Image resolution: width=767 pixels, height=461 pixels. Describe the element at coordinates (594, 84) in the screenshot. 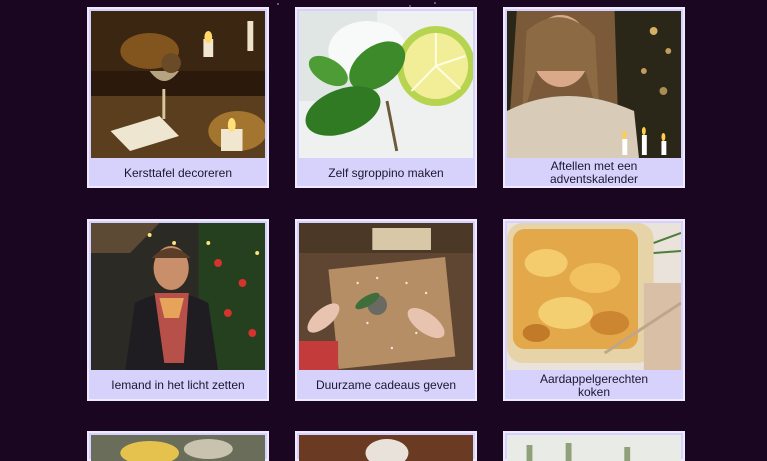

I see `woman-candles-image` at that location.